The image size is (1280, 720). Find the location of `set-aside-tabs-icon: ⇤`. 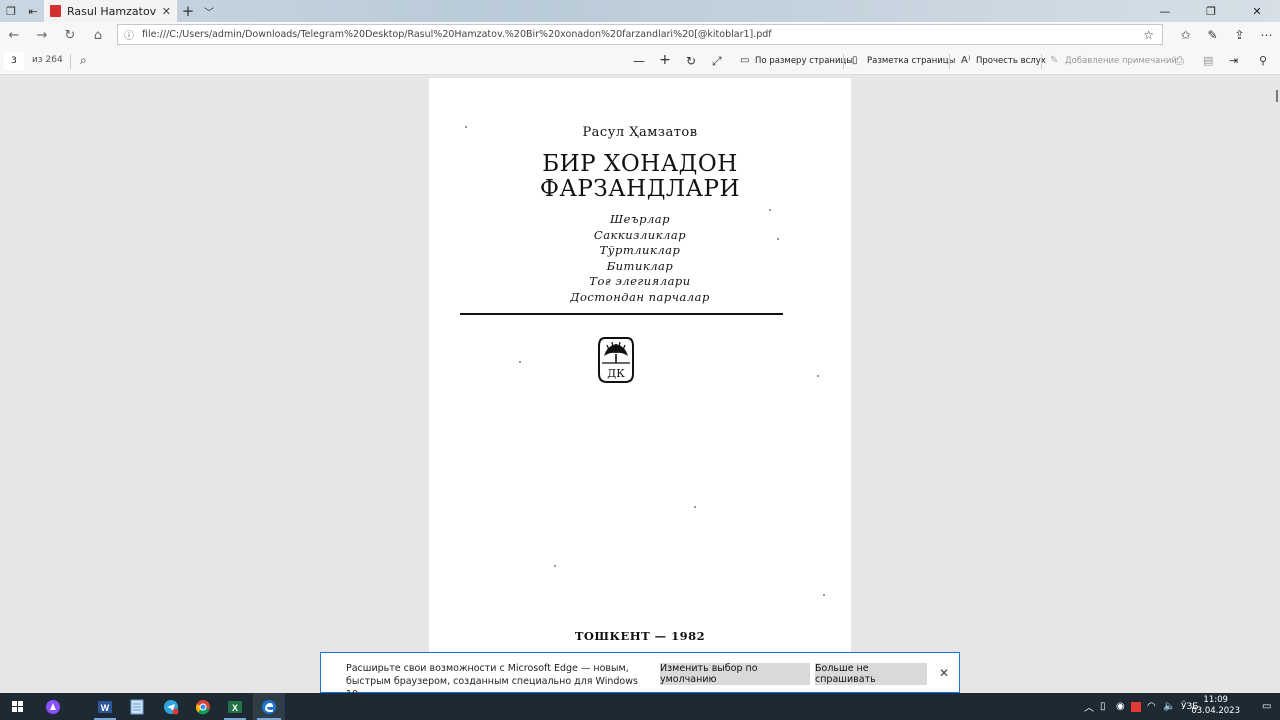

set-aside-tabs-icon: ⇤ is located at coordinates (33, 11).